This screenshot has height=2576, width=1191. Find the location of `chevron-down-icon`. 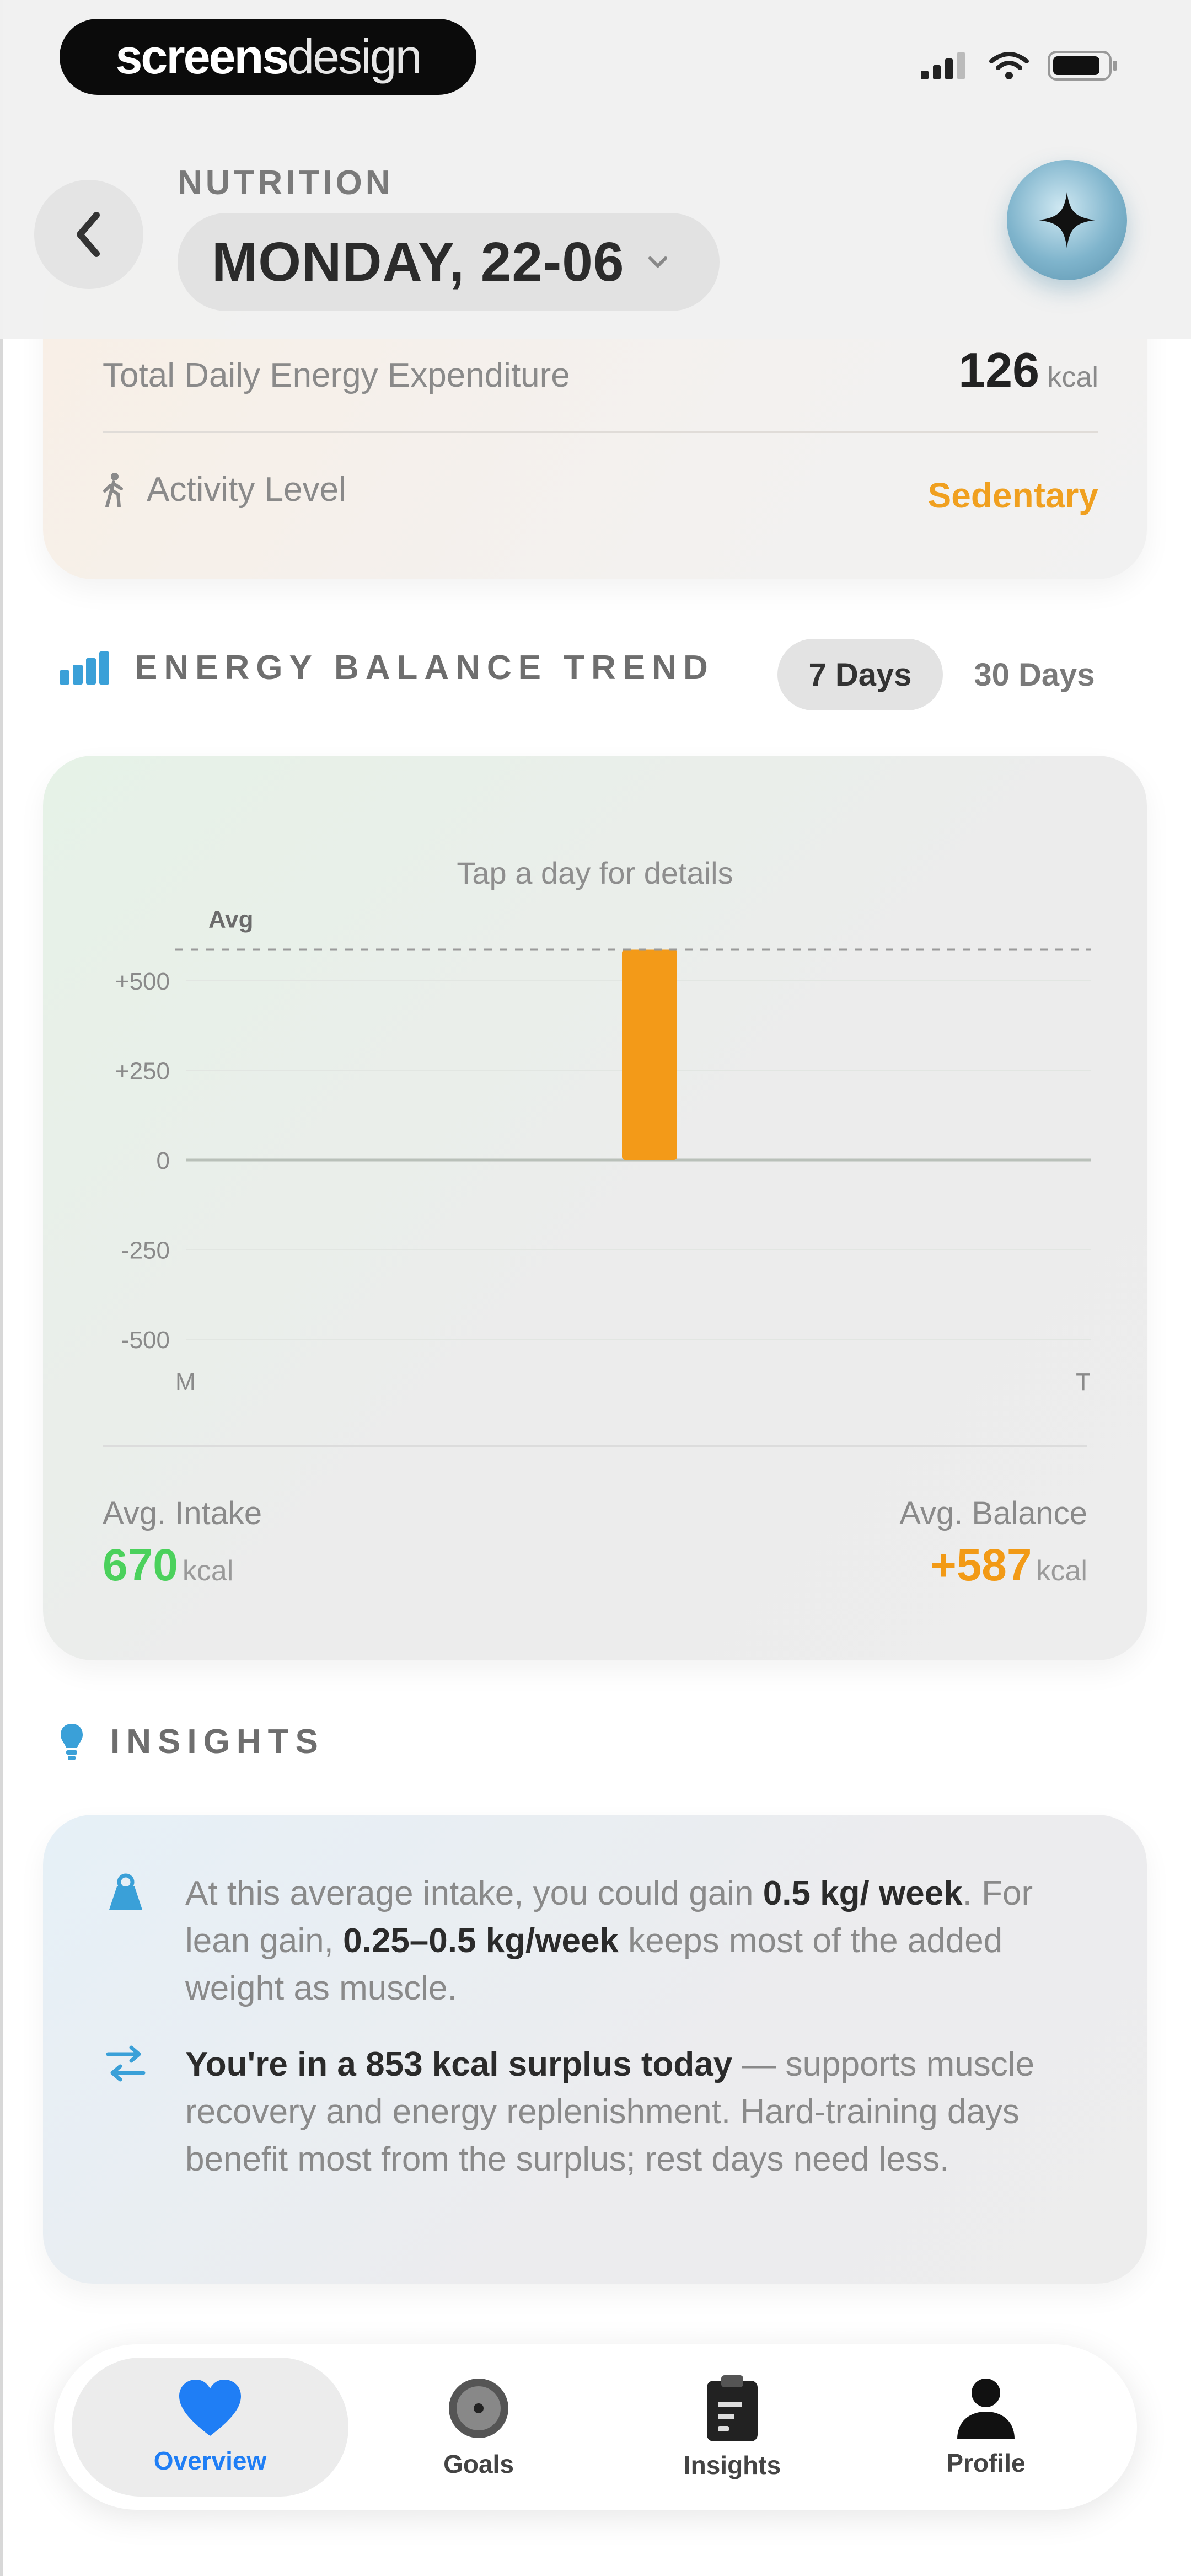

chevron-down-icon is located at coordinates (657, 262).